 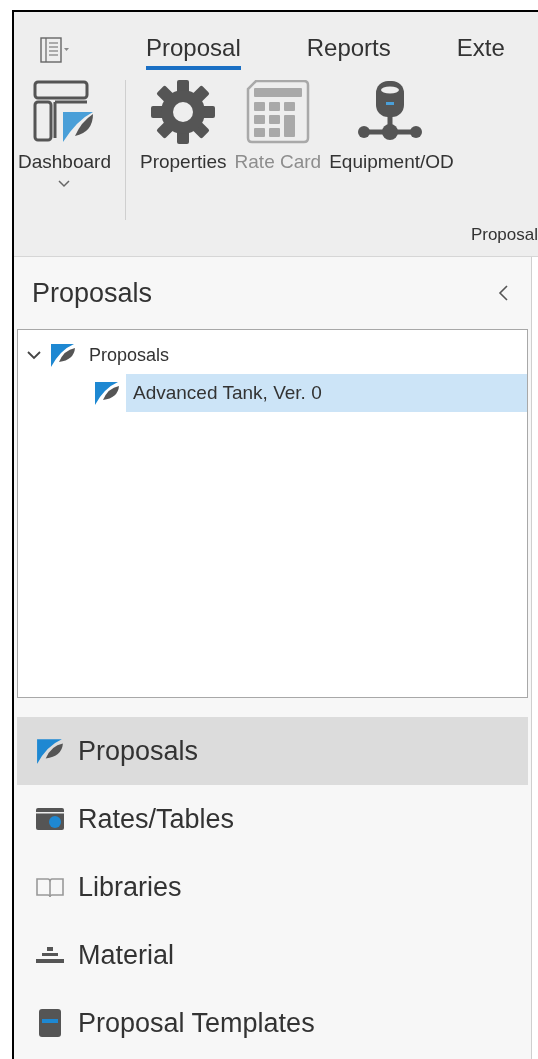 What do you see at coordinates (503, 293) in the screenshot?
I see `collapse-icon` at bounding box center [503, 293].